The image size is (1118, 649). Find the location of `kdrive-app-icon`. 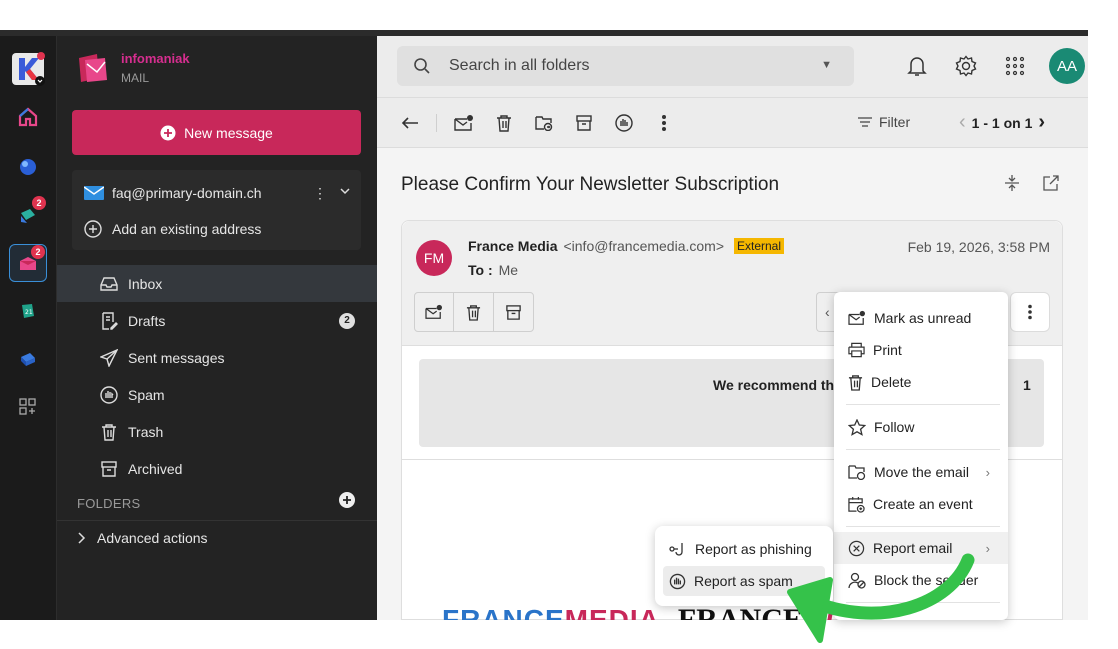

kdrive-app-icon is located at coordinates (28, 69).